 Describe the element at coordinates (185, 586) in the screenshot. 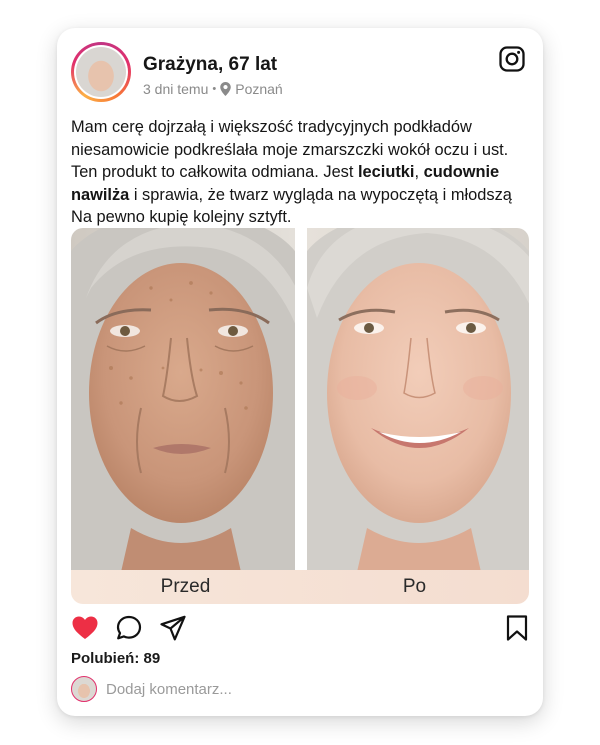

I see `before-label: Przed` at that location.